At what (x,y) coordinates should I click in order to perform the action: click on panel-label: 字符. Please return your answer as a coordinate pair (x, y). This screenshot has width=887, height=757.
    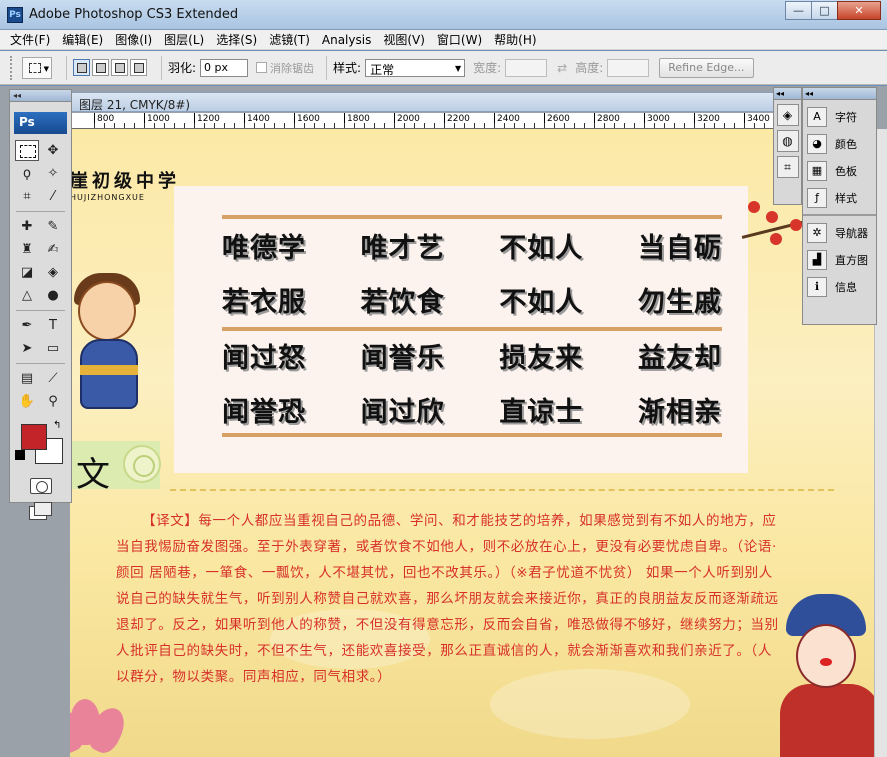
    Looking at the image, I should click on (846, 117).